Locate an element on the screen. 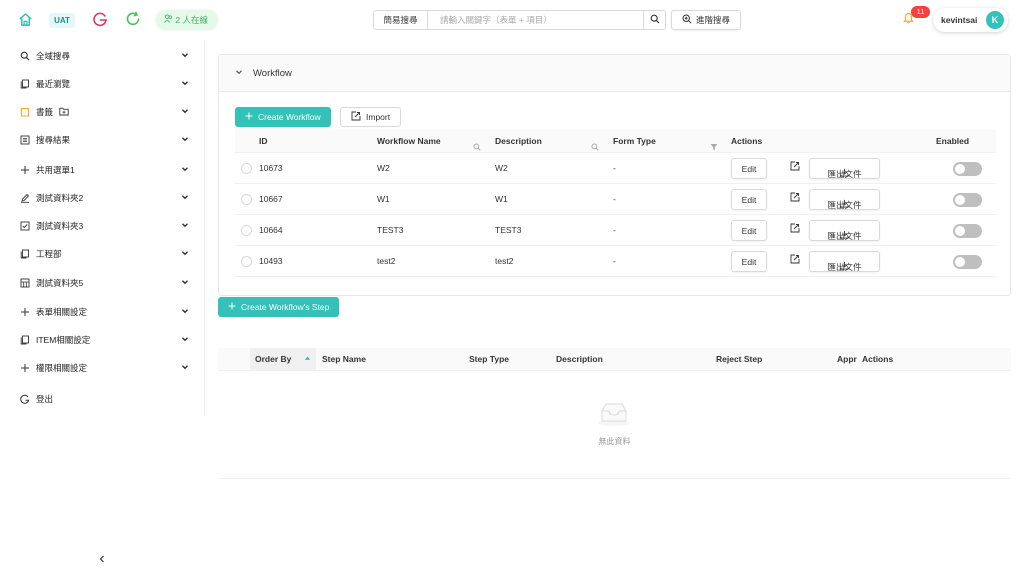 The image size is (1024, 576). empty-inbox-icon is located at coordinates (614, 415).